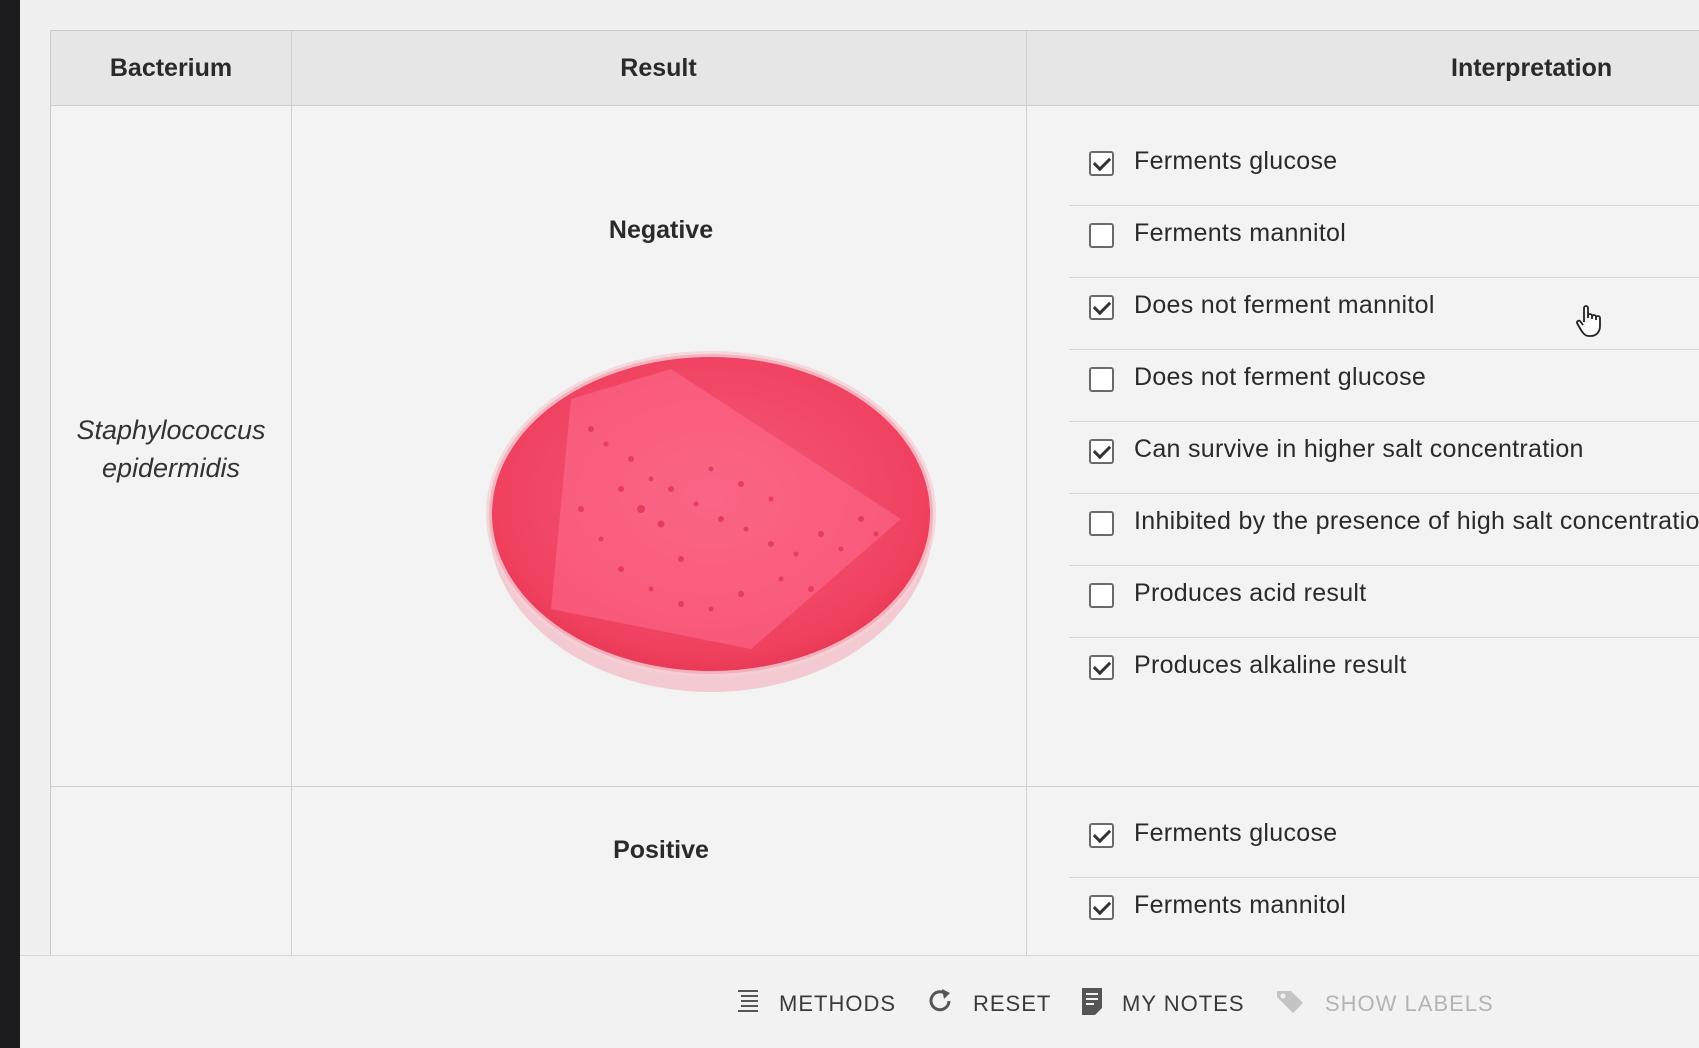 This screenshot has width=1699, height=1048. I want to click on show-labels-button: SHOW LABELS, so click(1384, 1004).